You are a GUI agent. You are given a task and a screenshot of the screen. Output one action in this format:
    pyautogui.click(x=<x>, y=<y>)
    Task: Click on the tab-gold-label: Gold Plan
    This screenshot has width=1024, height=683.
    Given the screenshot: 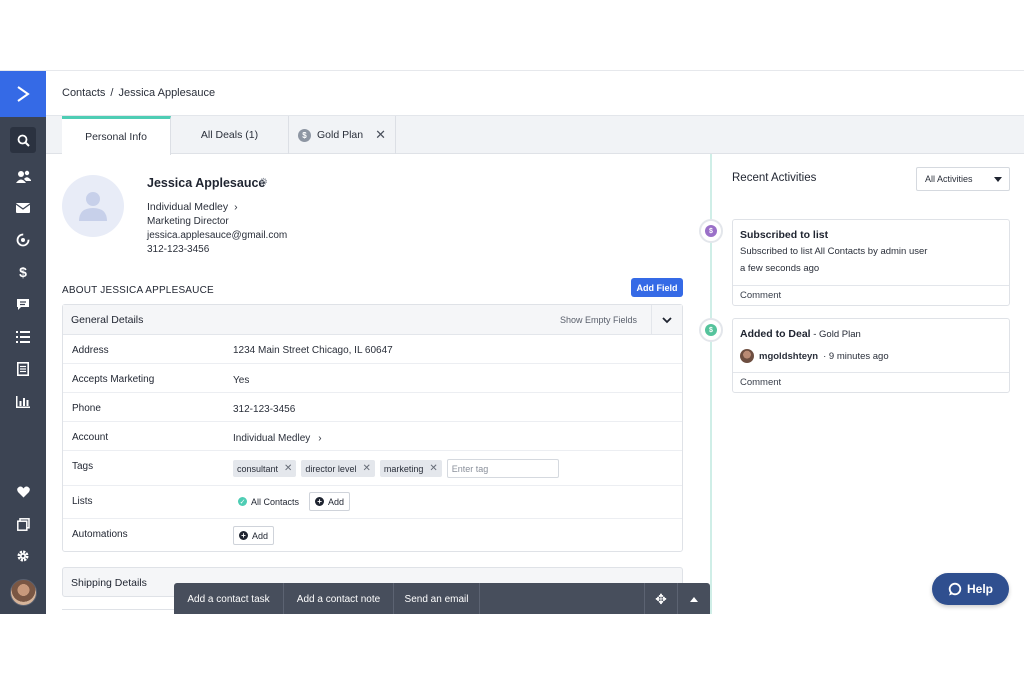 What is the action you would take?
    pyautogui.click(x=340, y=135)
    